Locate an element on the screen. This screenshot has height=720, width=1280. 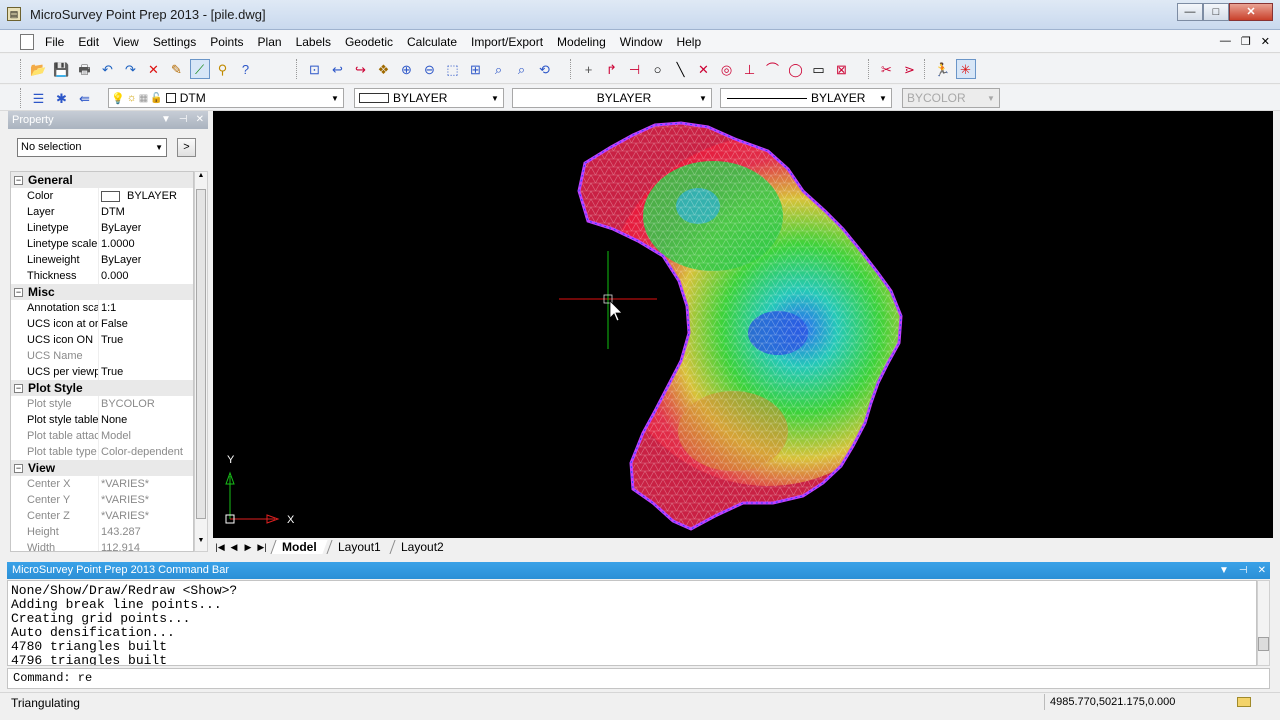
property-row: Layer DTM is located at coordinates (102, 212).